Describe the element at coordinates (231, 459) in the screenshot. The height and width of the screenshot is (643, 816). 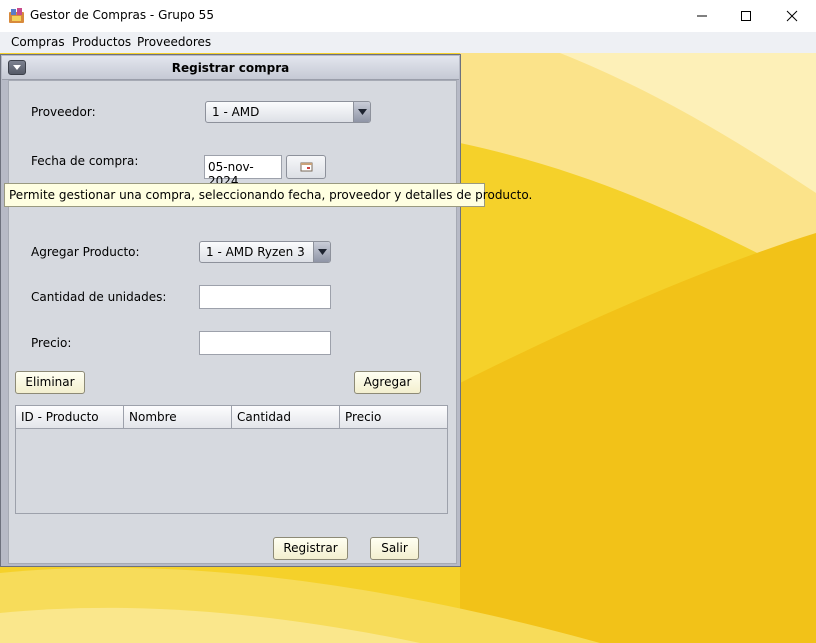
I see `productos-table: ID - Producto Nombre Cantidad Precio` at that location.